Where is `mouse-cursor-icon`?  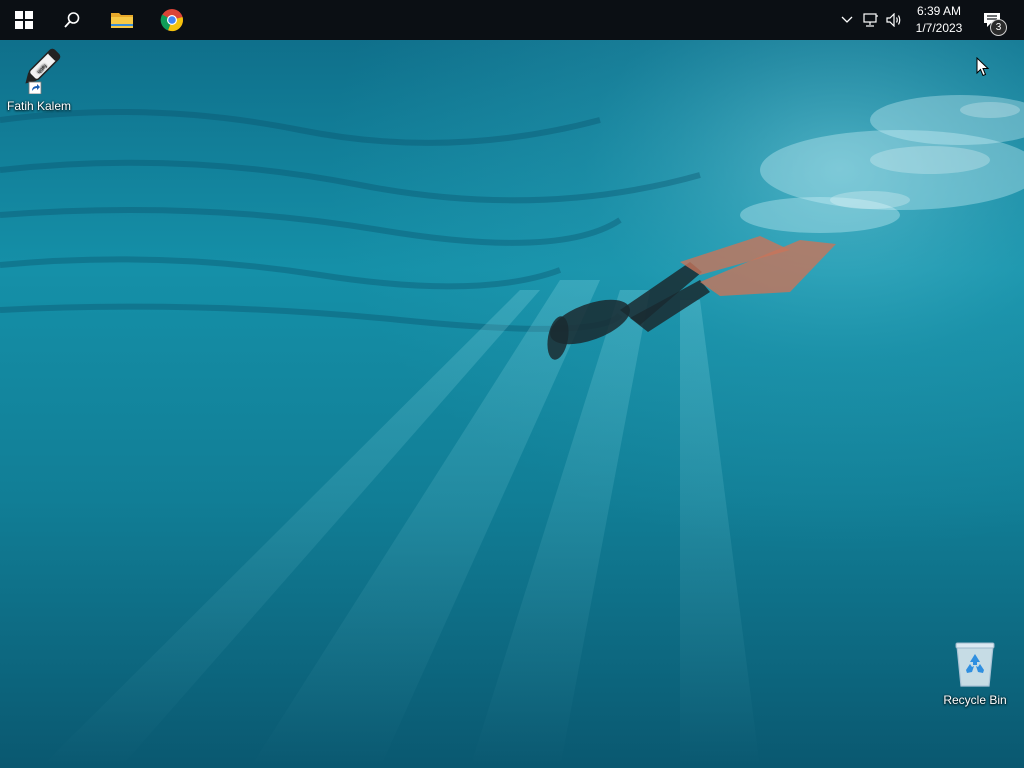
mouse-cursor-icon is located at coordinates (983, 67).